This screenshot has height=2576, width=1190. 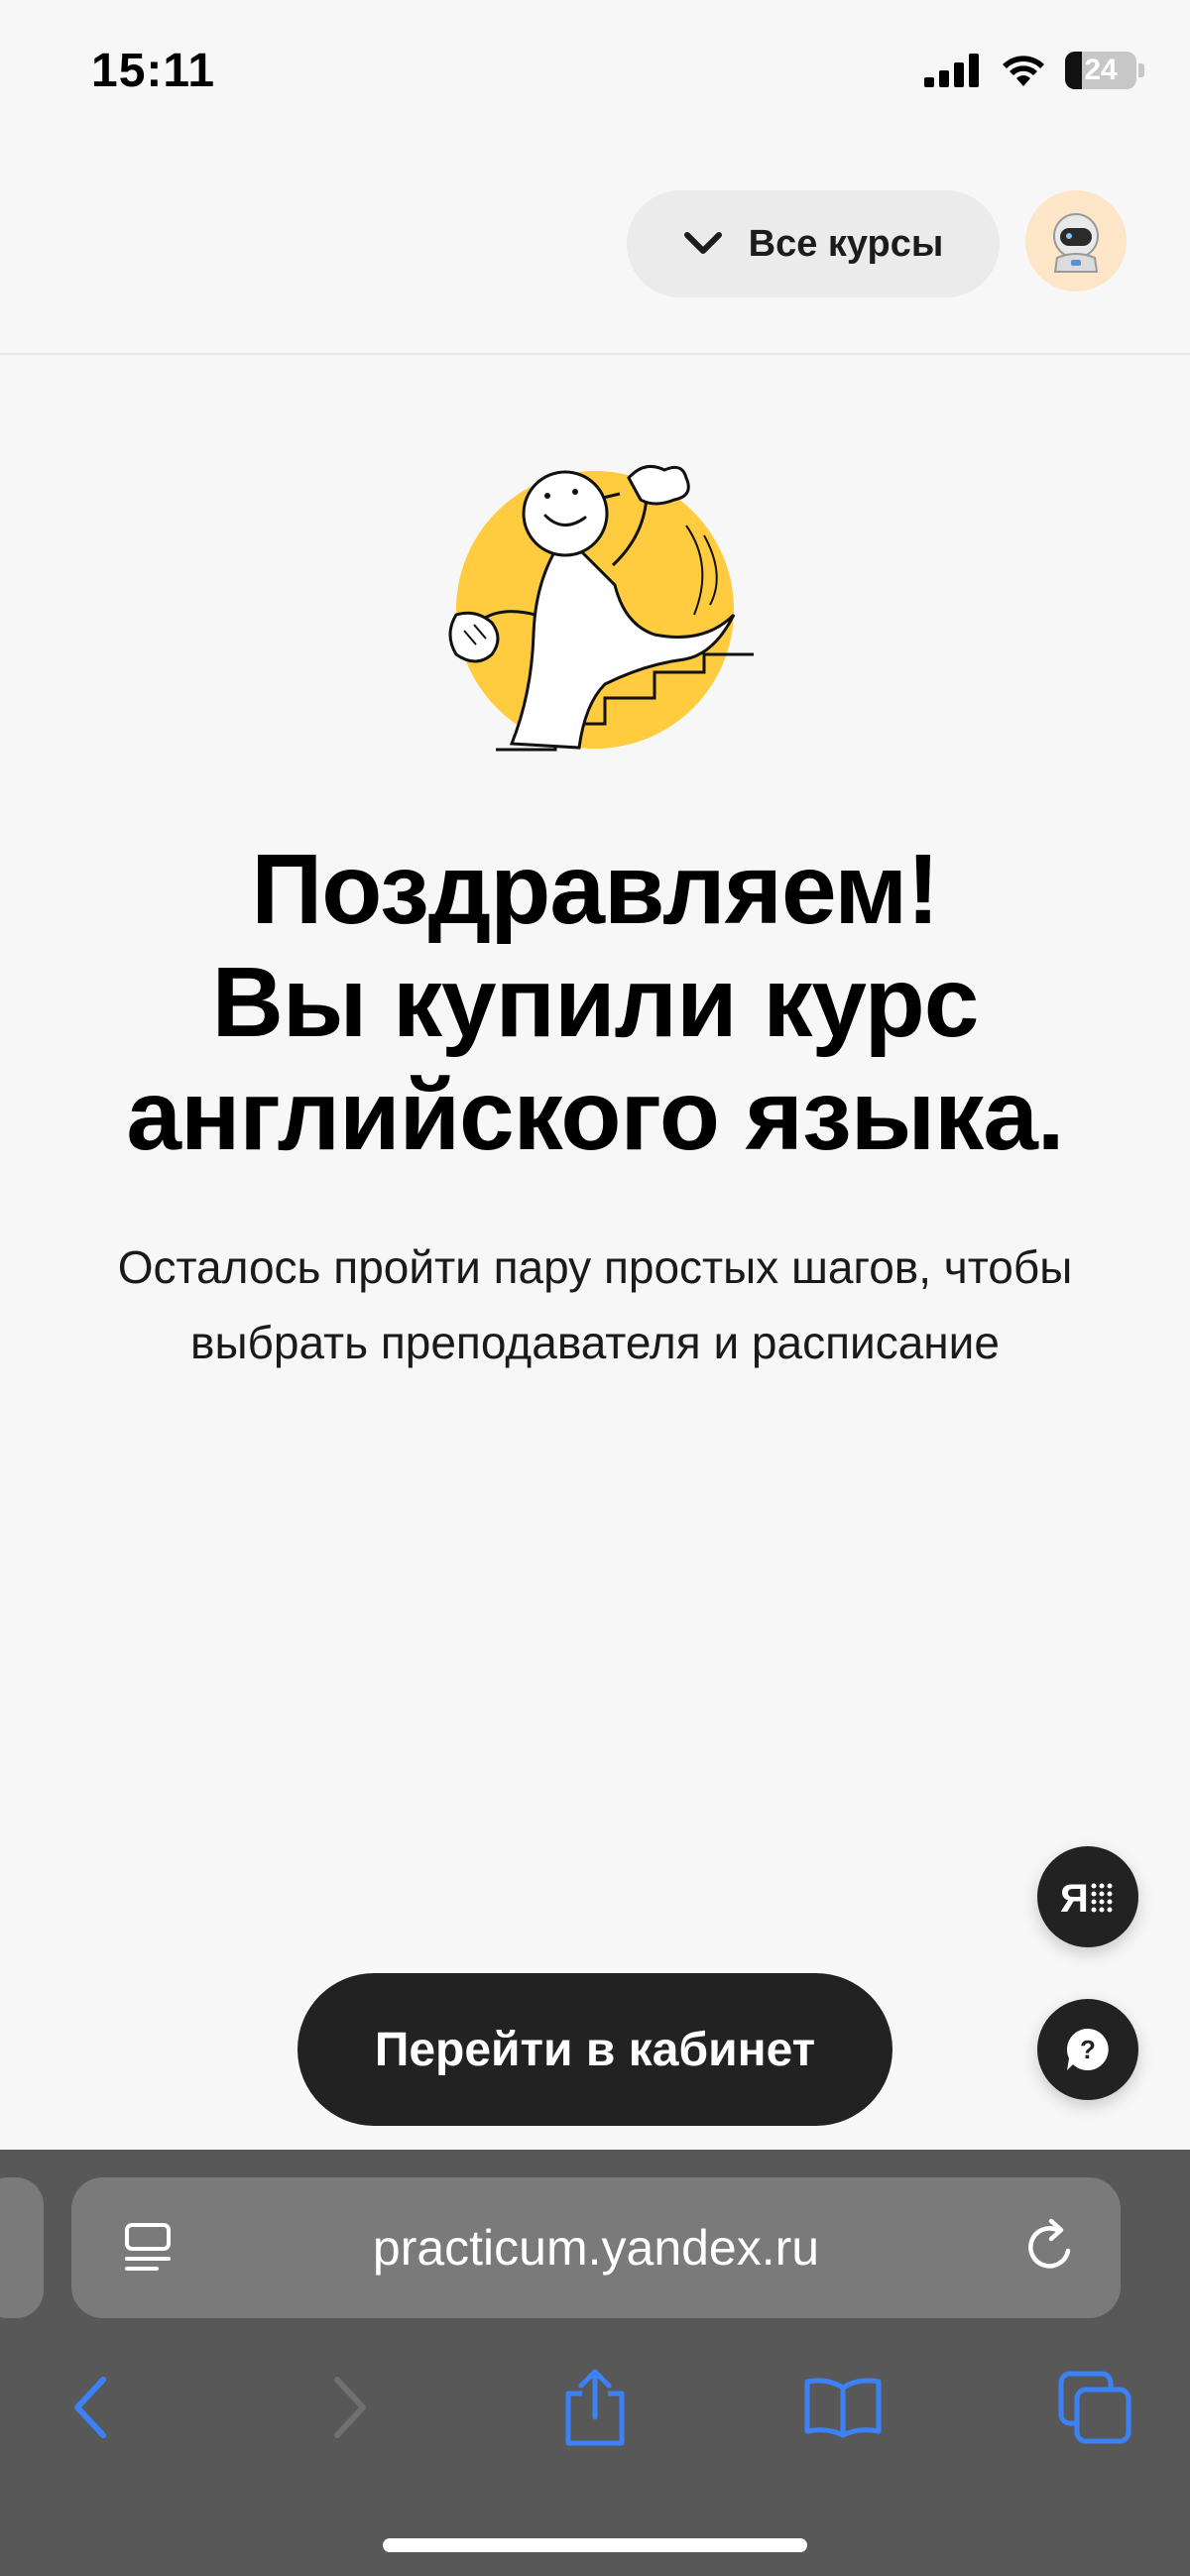 What do you see at coordinates (846, 244) in the screenshot?
I see `all-courses-label: Все курсы` at bounding box center [846, 244].